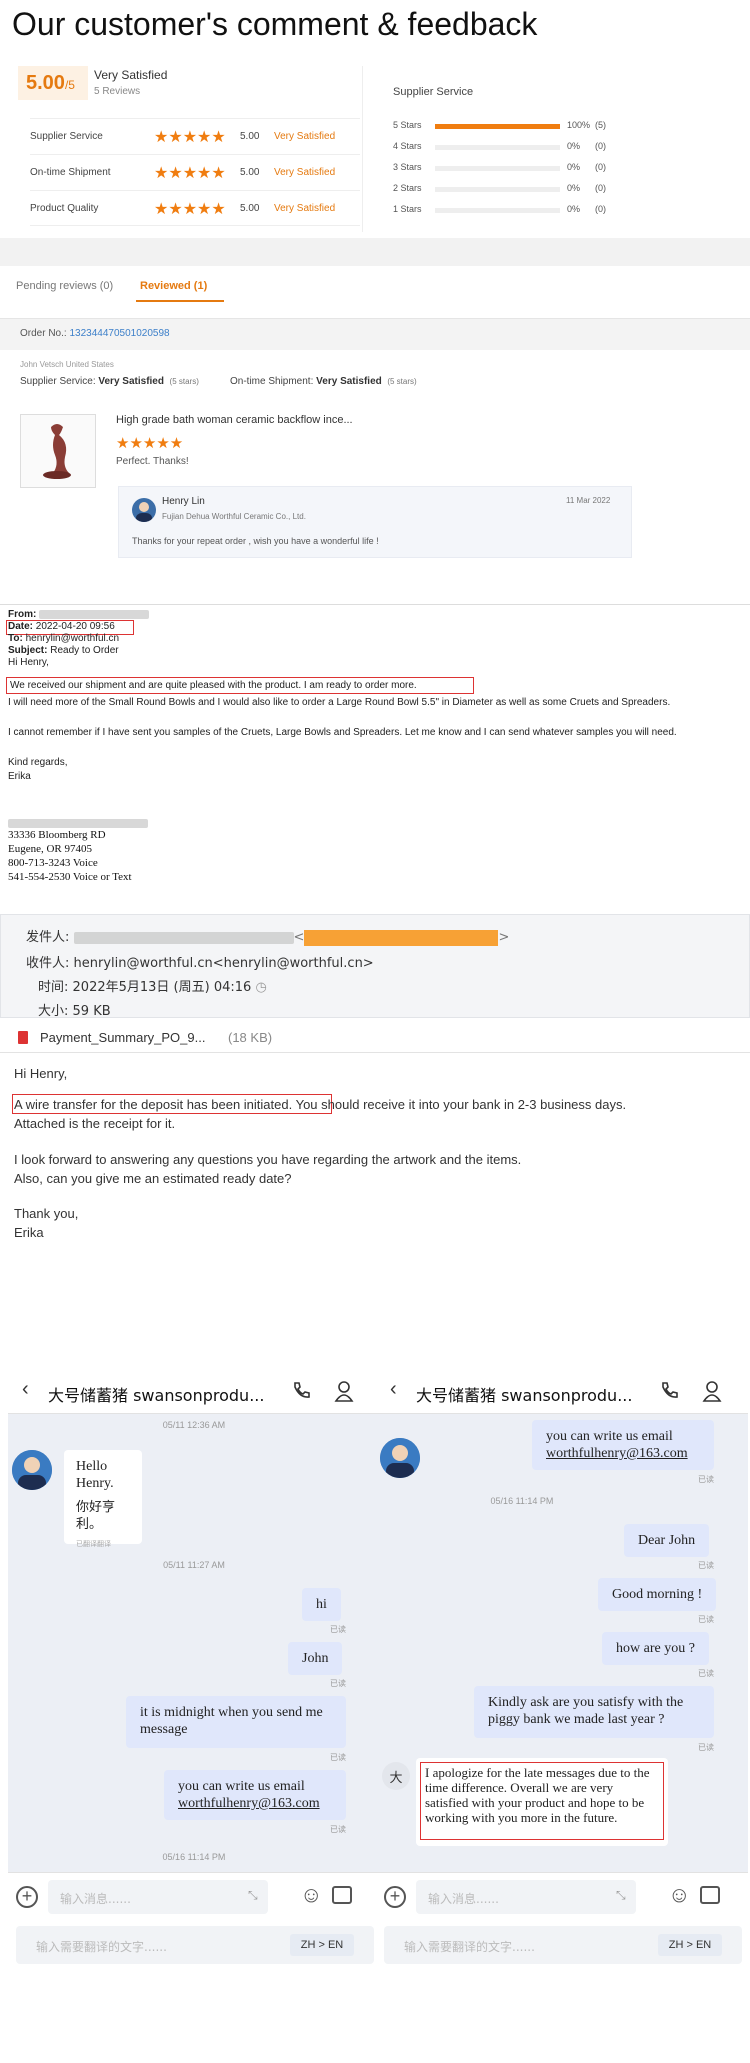 The width and height of the screenshot is (750, 2063). Describe the element at coordinates (119, 333) in the screenshot. I see `order-number-link: 132344470501020598` at that location.